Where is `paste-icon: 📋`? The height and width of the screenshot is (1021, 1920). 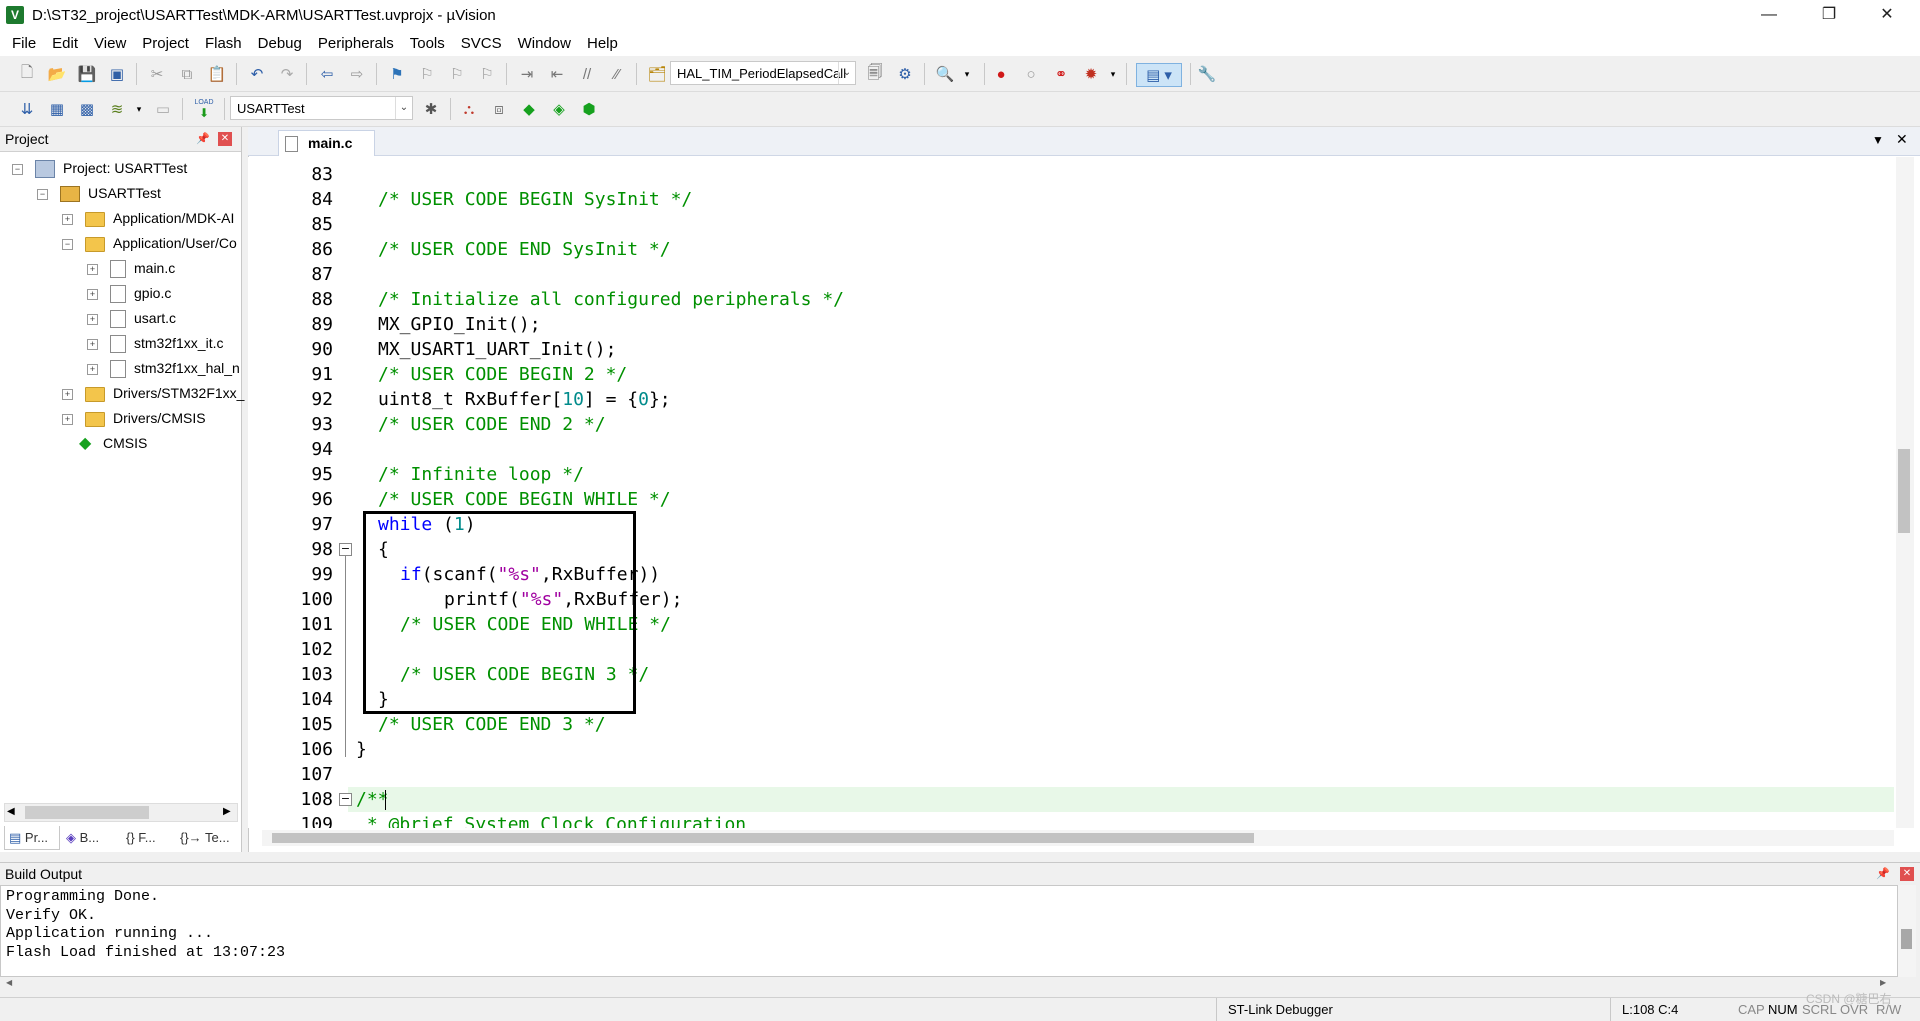 paste-icon: 📋 is located at coordinates (217, 74).